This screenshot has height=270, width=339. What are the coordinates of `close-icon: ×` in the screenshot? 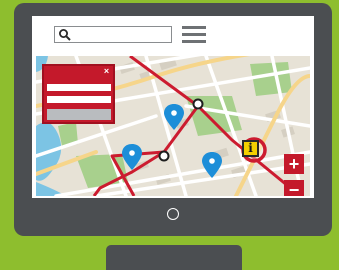 It's located at (106, 71).